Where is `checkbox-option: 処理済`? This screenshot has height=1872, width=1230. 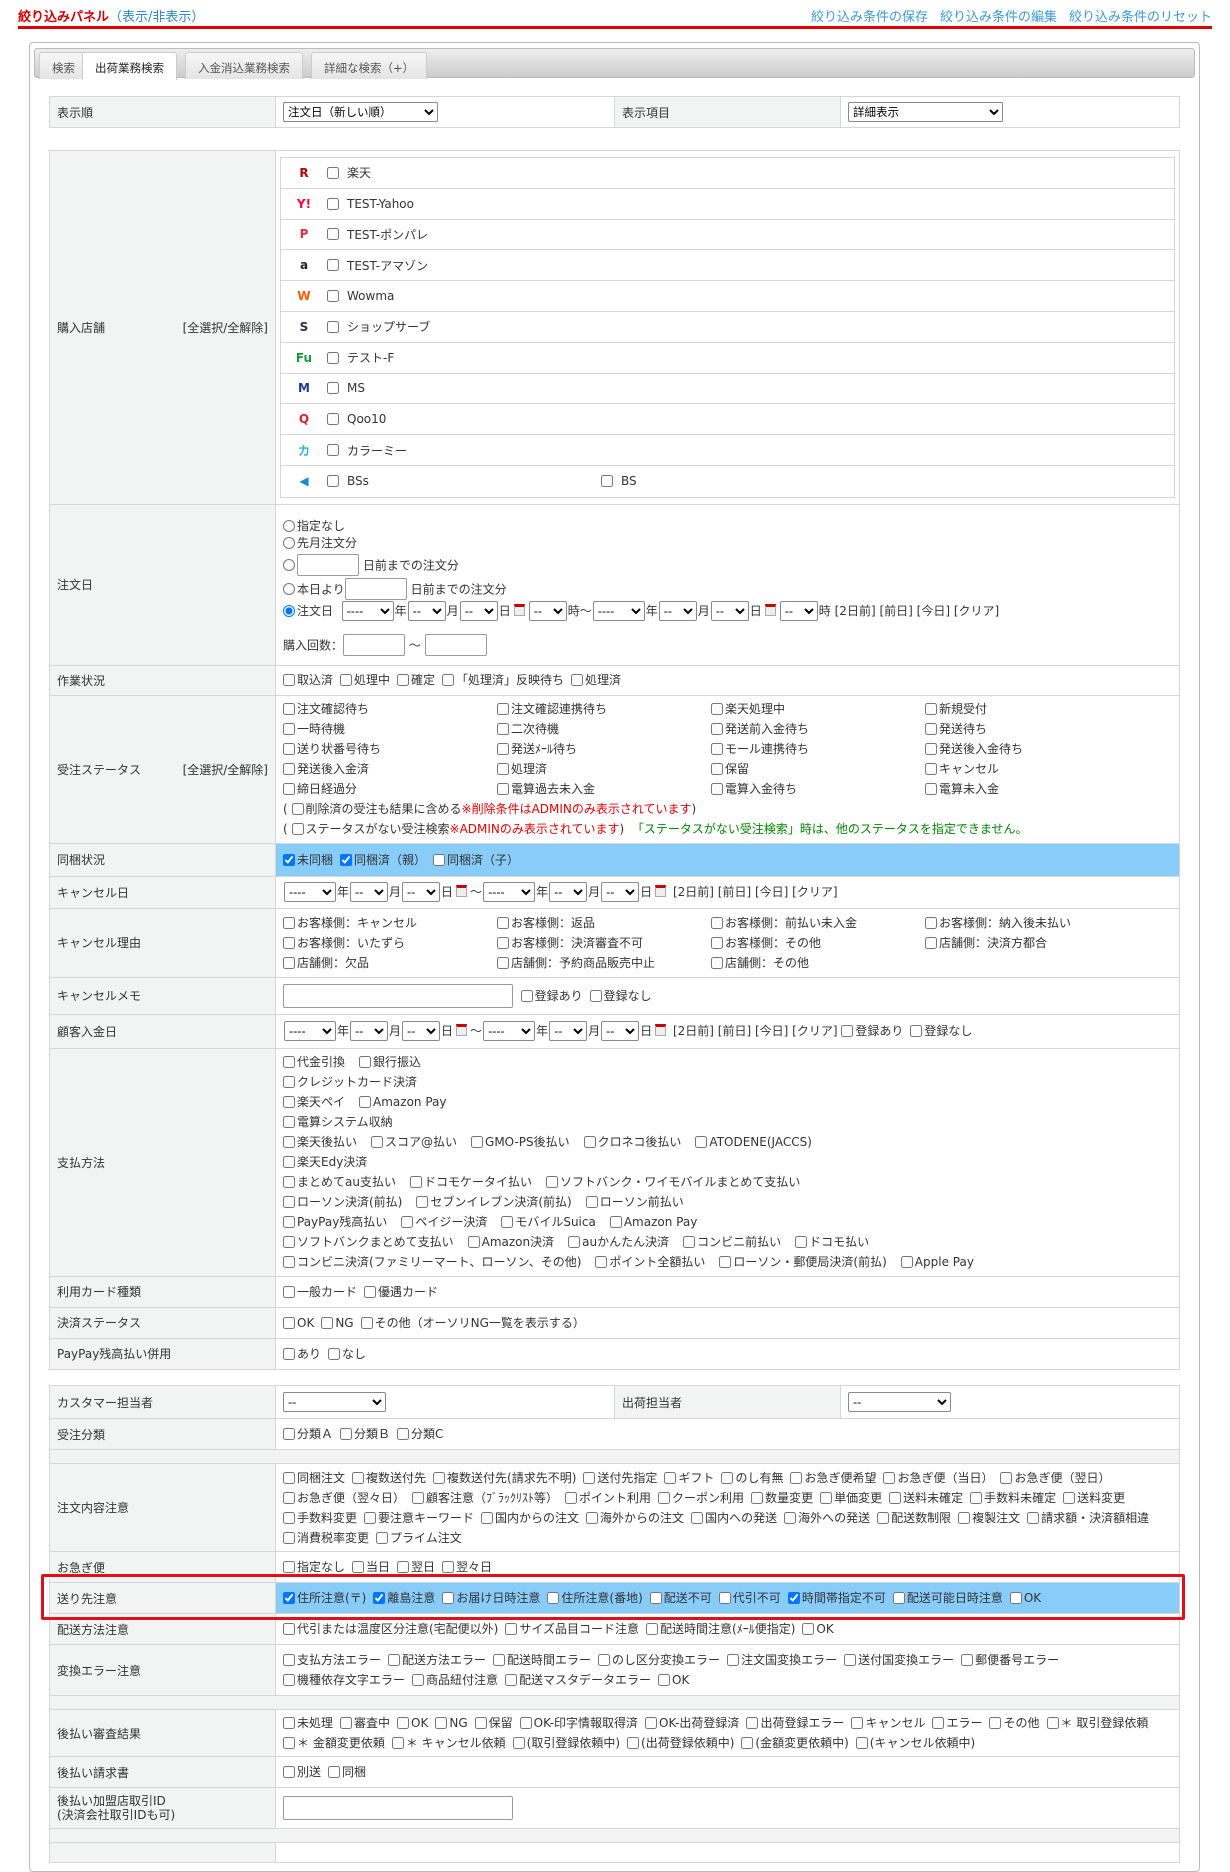
checkbox-option: 処理済 is located at coordinates (596, 680).